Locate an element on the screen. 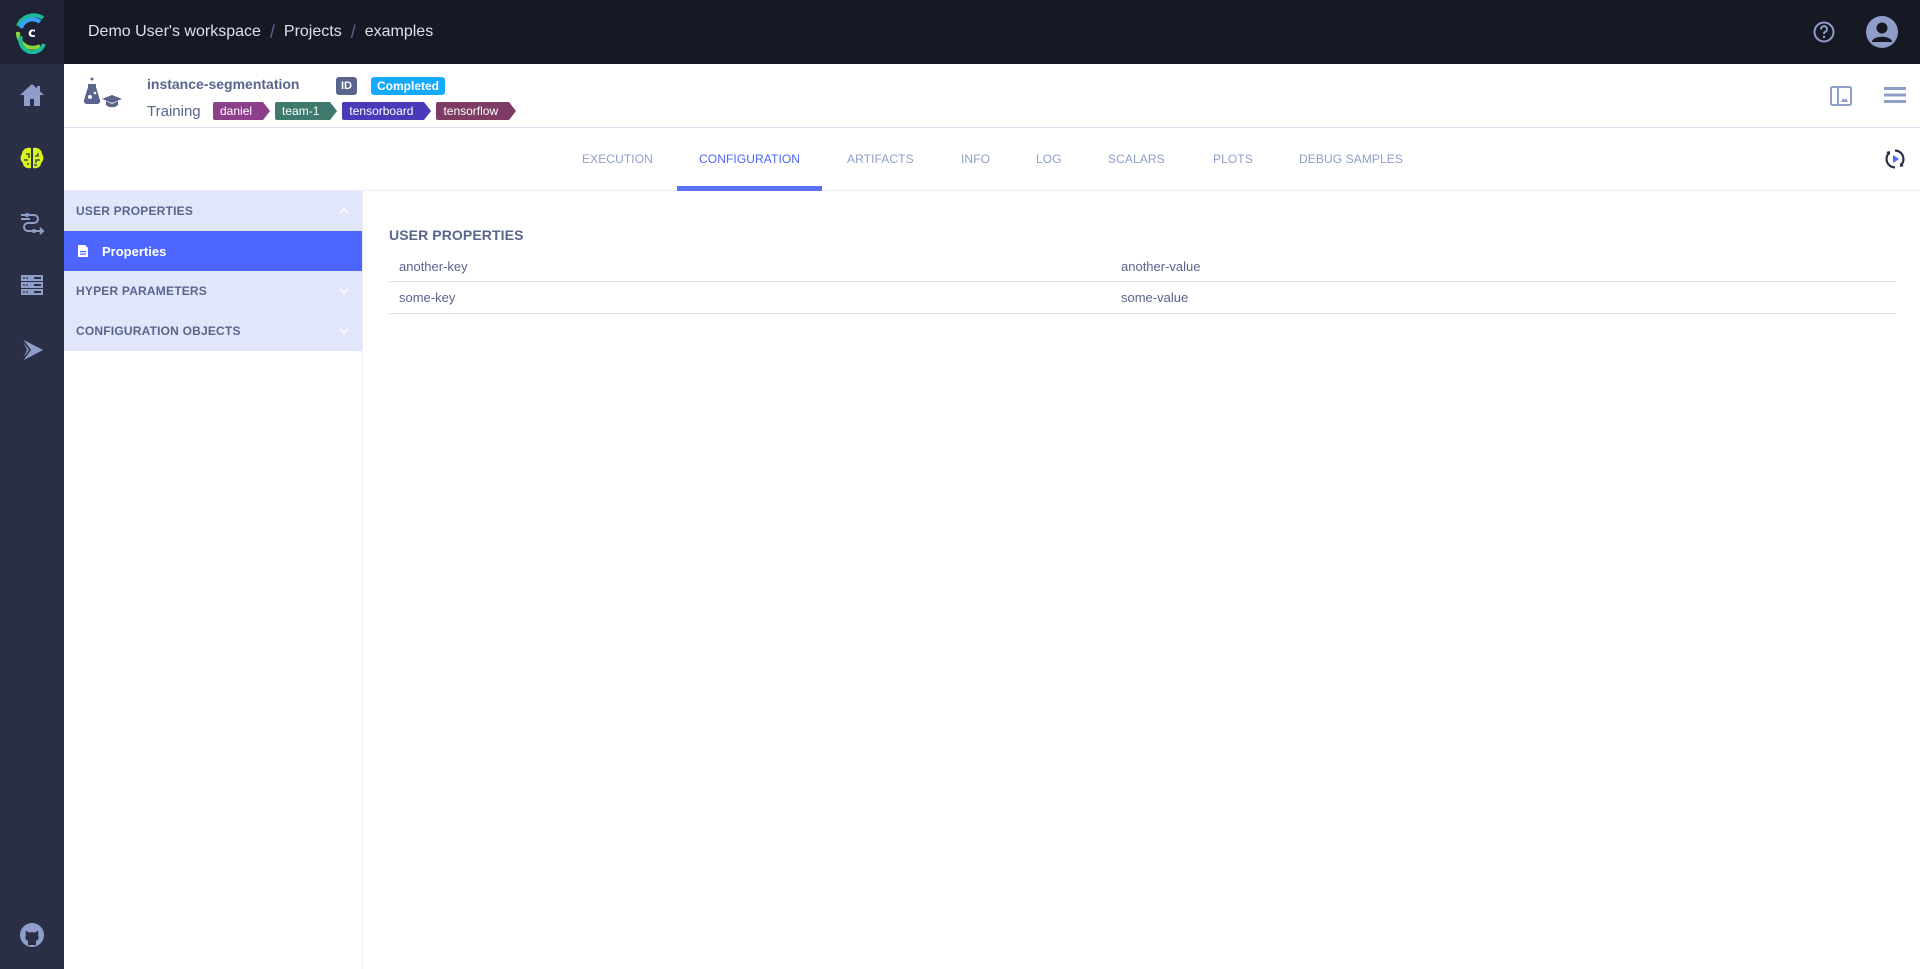  tags-list: daniel team-1 tensorboard tensorflow is located at coordinates (364, 111).